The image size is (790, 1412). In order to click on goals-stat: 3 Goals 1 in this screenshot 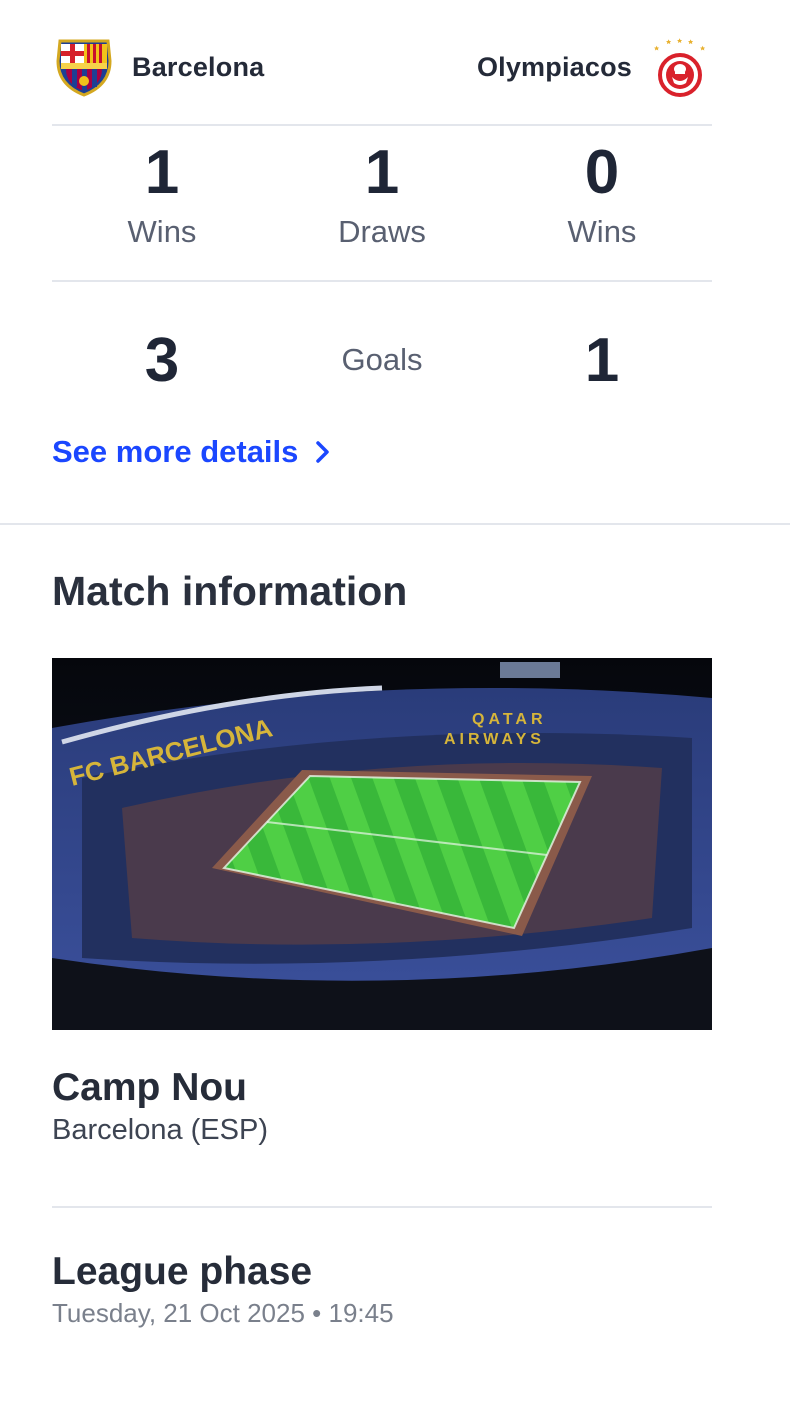, I will do `click(382, 360)`.